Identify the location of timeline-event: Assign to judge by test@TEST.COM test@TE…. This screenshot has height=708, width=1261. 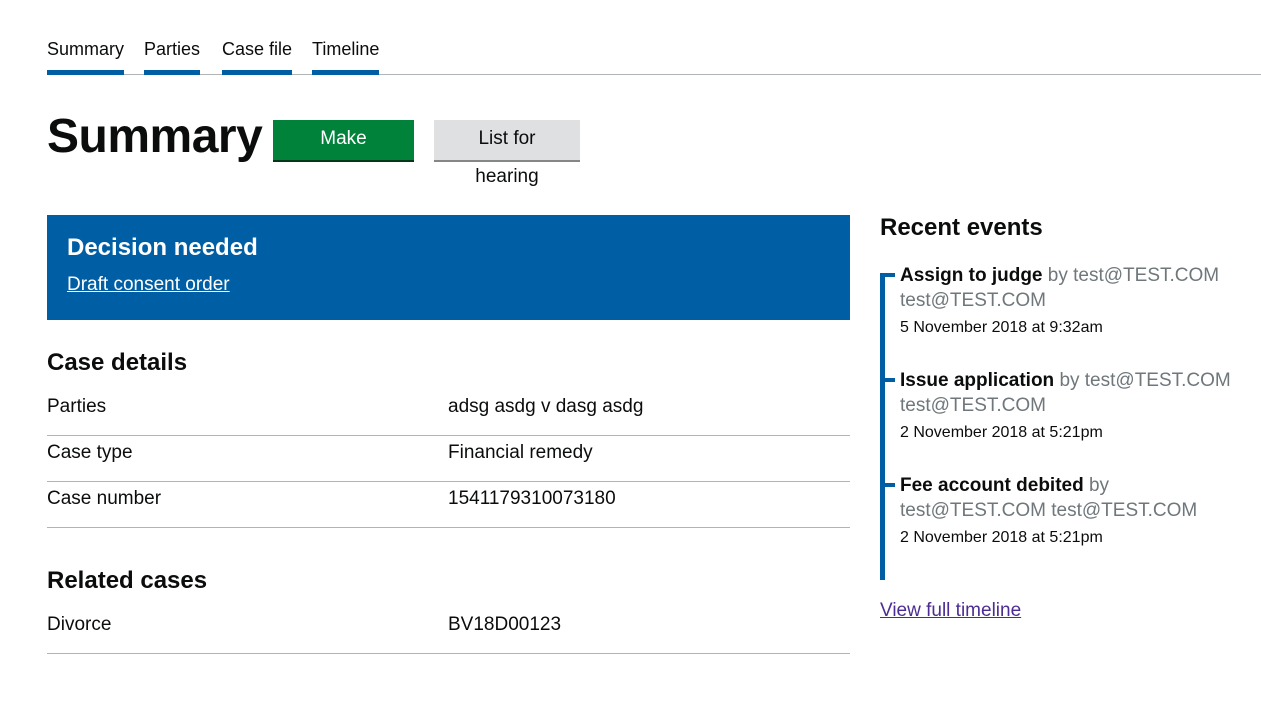
(1070, 300).